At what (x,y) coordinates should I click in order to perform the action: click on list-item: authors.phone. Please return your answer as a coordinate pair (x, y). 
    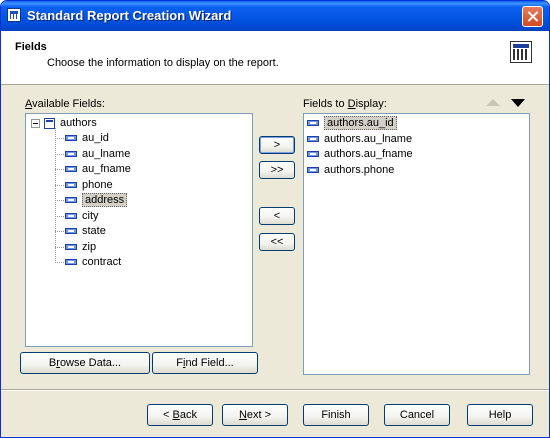
    Looking at the image, I should click on (350, 170).